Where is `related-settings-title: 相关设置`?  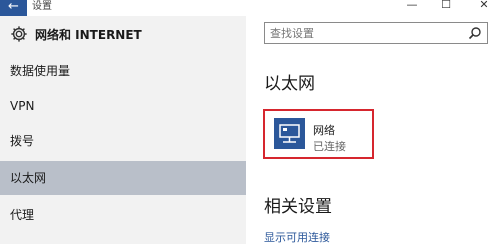 related-settings-title: 相关设置 is located at coordinates (298, 207).